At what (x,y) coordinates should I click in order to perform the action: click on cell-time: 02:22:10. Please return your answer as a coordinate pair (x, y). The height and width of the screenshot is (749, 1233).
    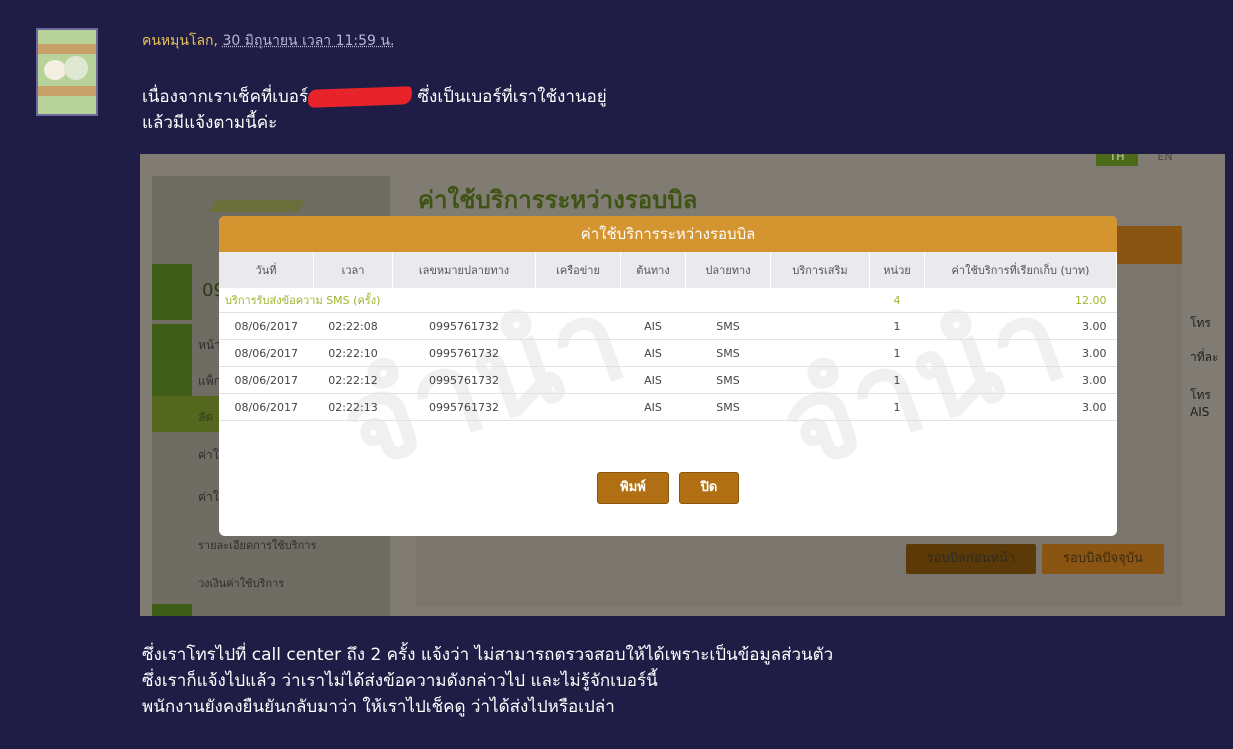
    Looking at the image, I should click on (353, 353).